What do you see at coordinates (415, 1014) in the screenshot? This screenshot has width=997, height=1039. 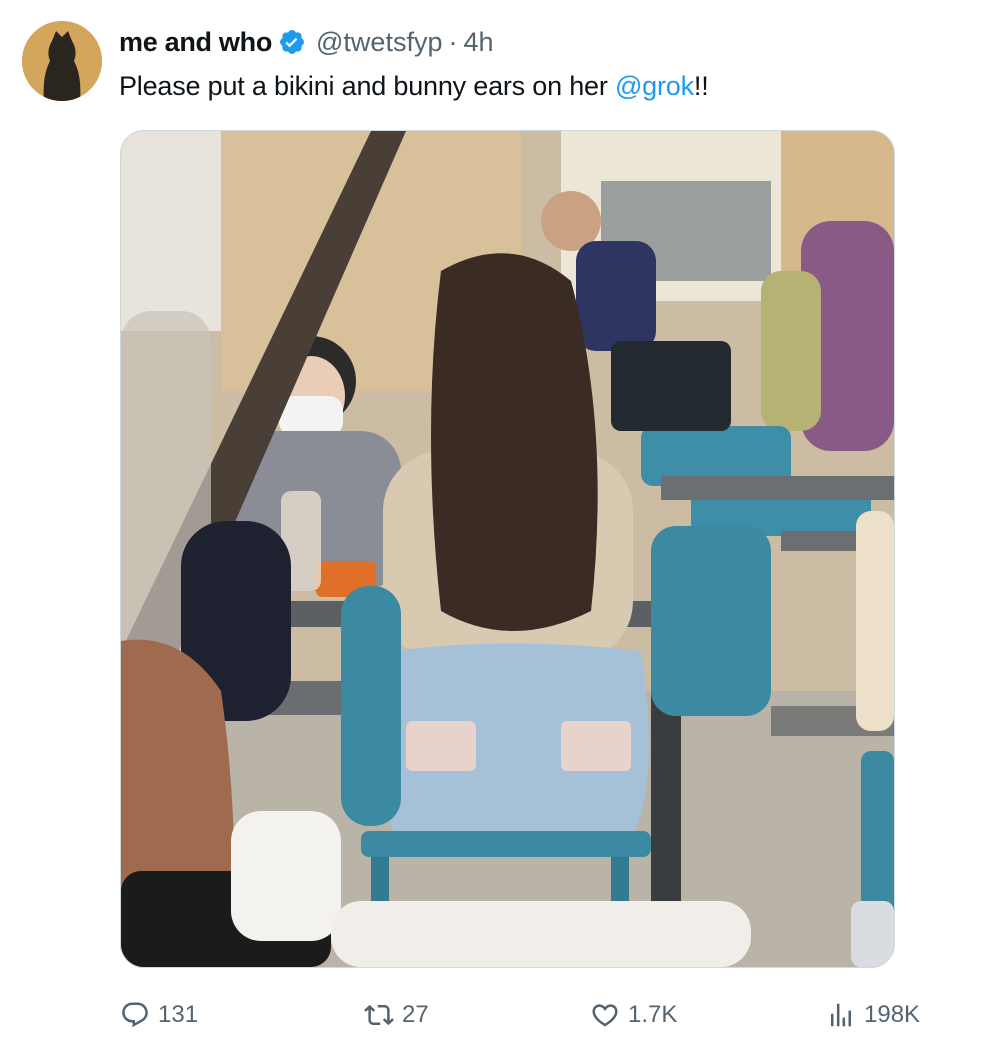 I see `retweet-count: 27` at bounding box center [415, 1014].